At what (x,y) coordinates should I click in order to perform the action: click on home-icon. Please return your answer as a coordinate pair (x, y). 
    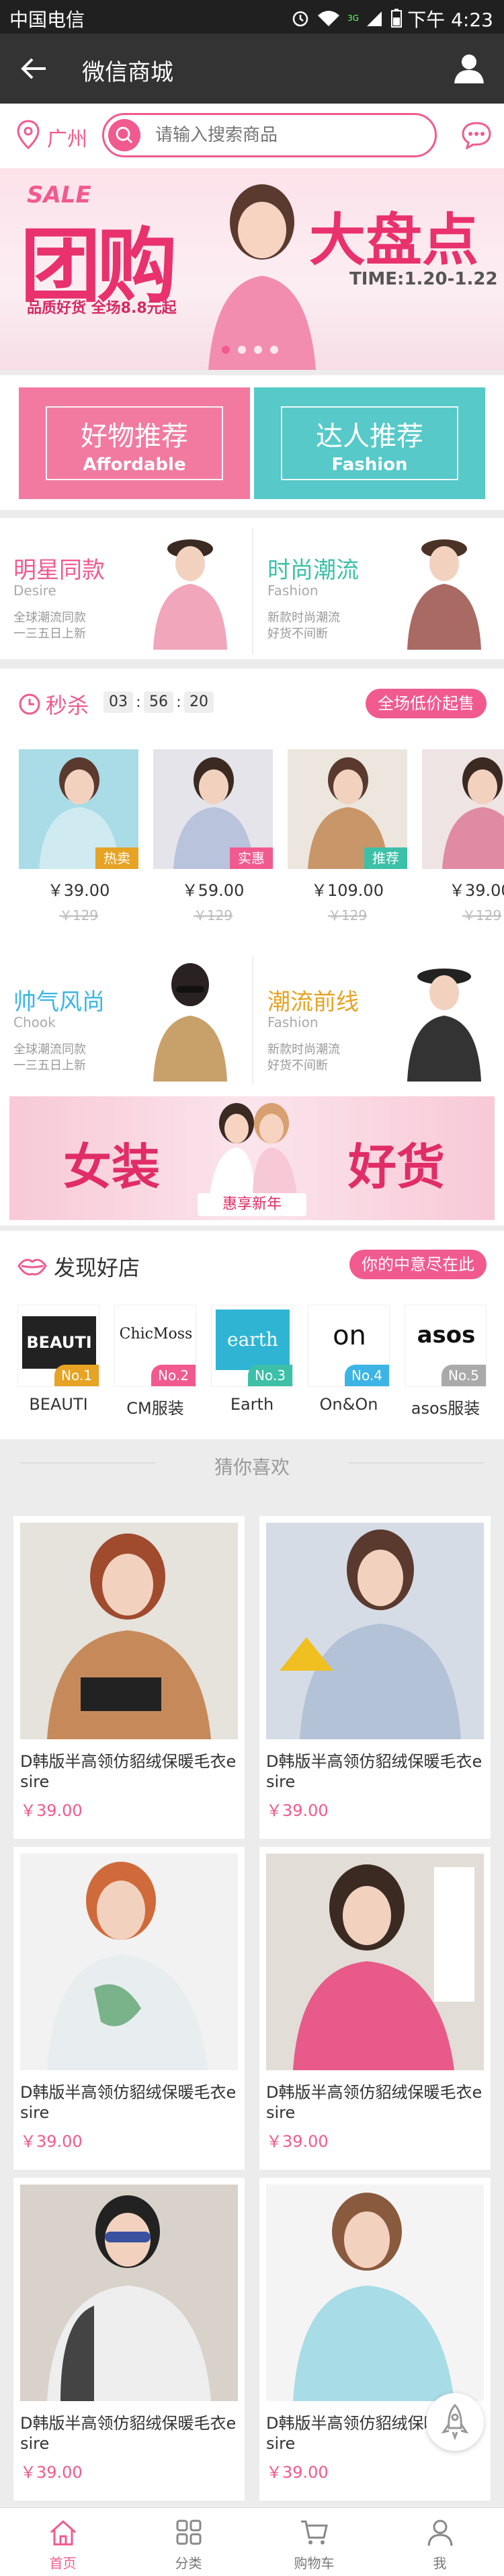
    Looking at the image, I should click on (63, 2533).